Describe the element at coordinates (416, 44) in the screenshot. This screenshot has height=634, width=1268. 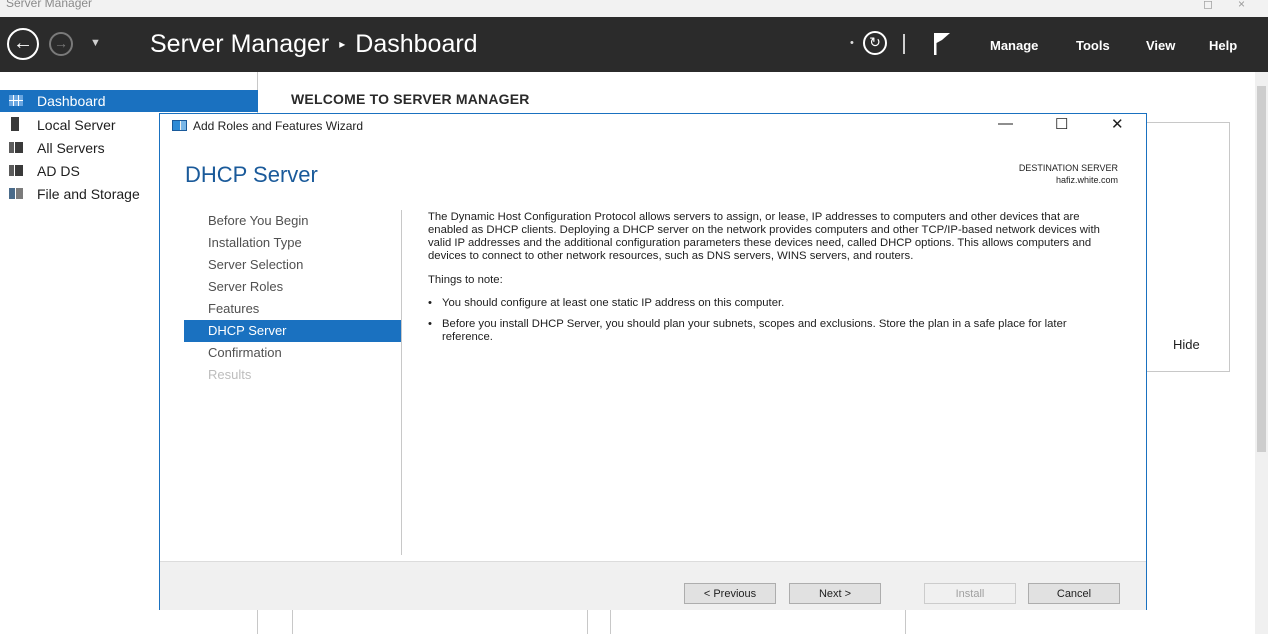
I see `breadcrumb-current: Dashboard` at that location.